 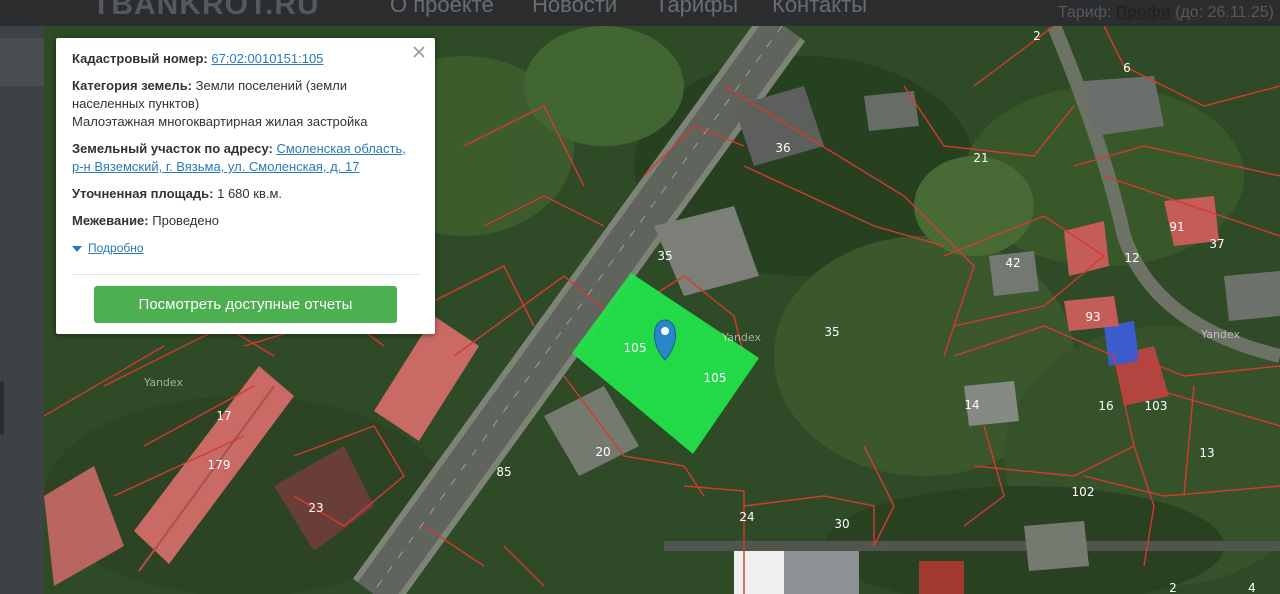 What do you see at coordinates (1156, 406) in the screenshot?
I see `parcel-label: 103` at bounding box center [1156, 406].